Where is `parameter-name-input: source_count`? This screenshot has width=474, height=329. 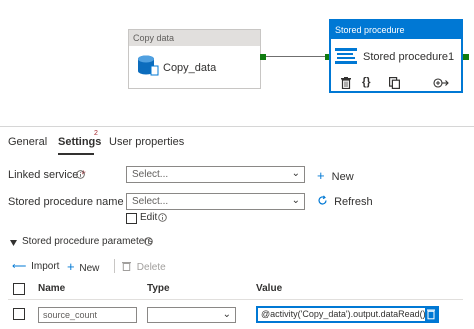 parameter-name-input: source_count is located at coordinates (87, 315).